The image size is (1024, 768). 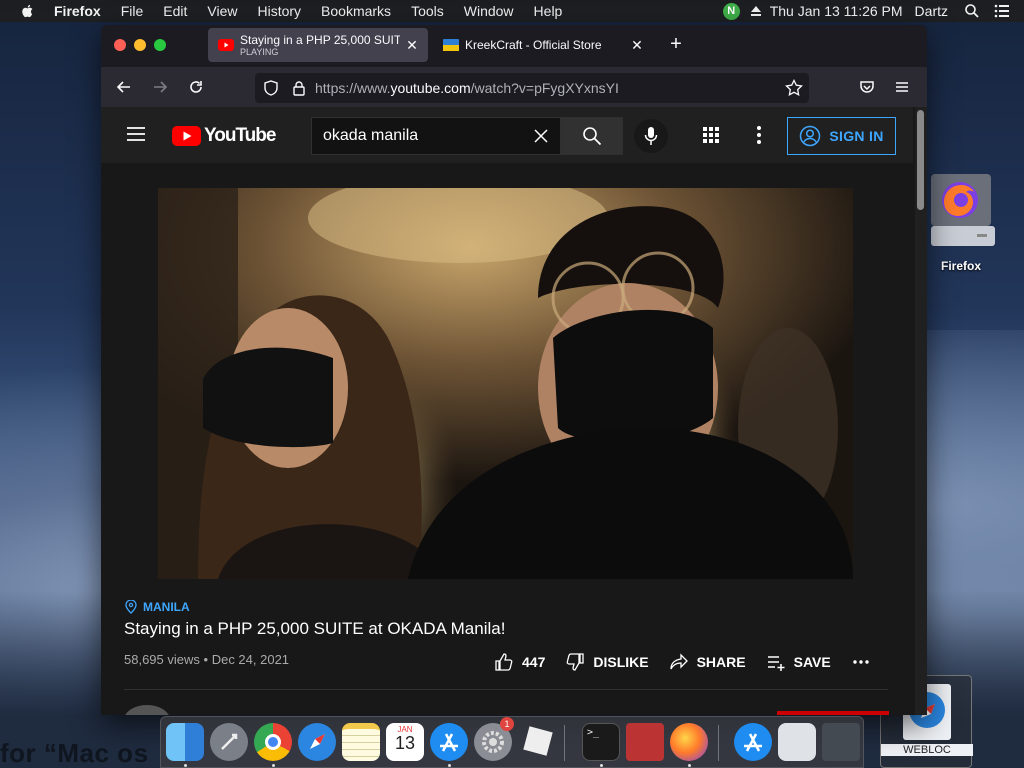 I want to click on desktop-background-text: for “Mac os, so click(x=74, y=753).